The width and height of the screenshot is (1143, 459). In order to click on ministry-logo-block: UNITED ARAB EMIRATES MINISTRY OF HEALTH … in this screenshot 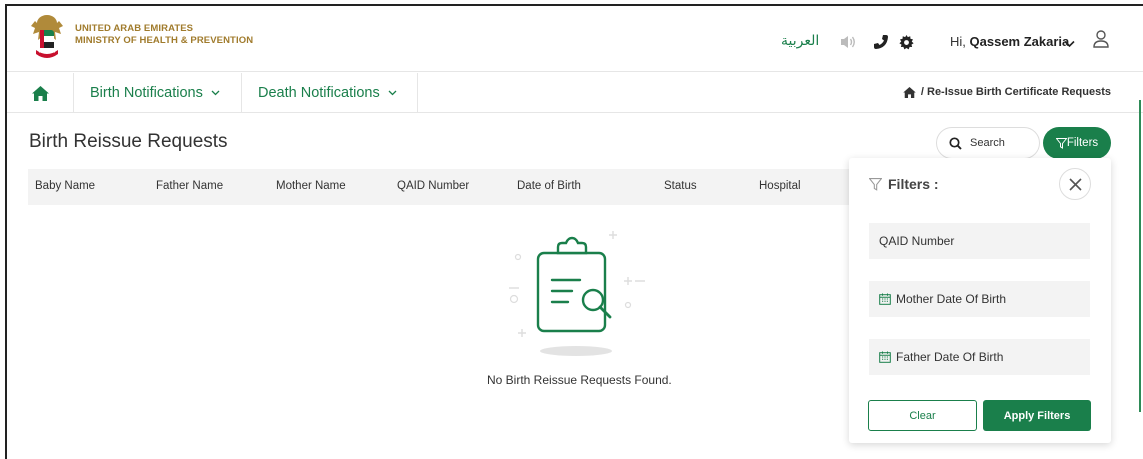, I will do `click(140, 38)`.